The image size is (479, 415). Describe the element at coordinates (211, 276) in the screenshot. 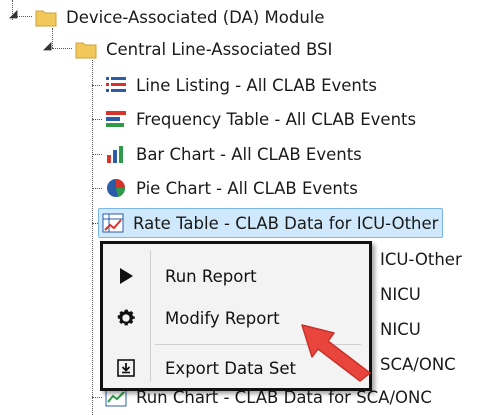

I see `menu-item-label: Run Report` at that location.